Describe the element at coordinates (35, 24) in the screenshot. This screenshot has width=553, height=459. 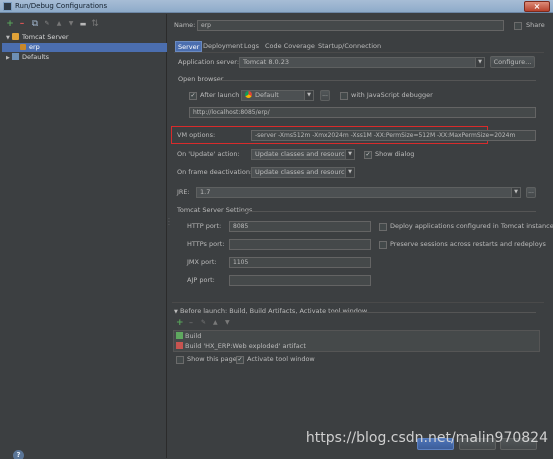
I see `copy-icon: ⧉` at that location.